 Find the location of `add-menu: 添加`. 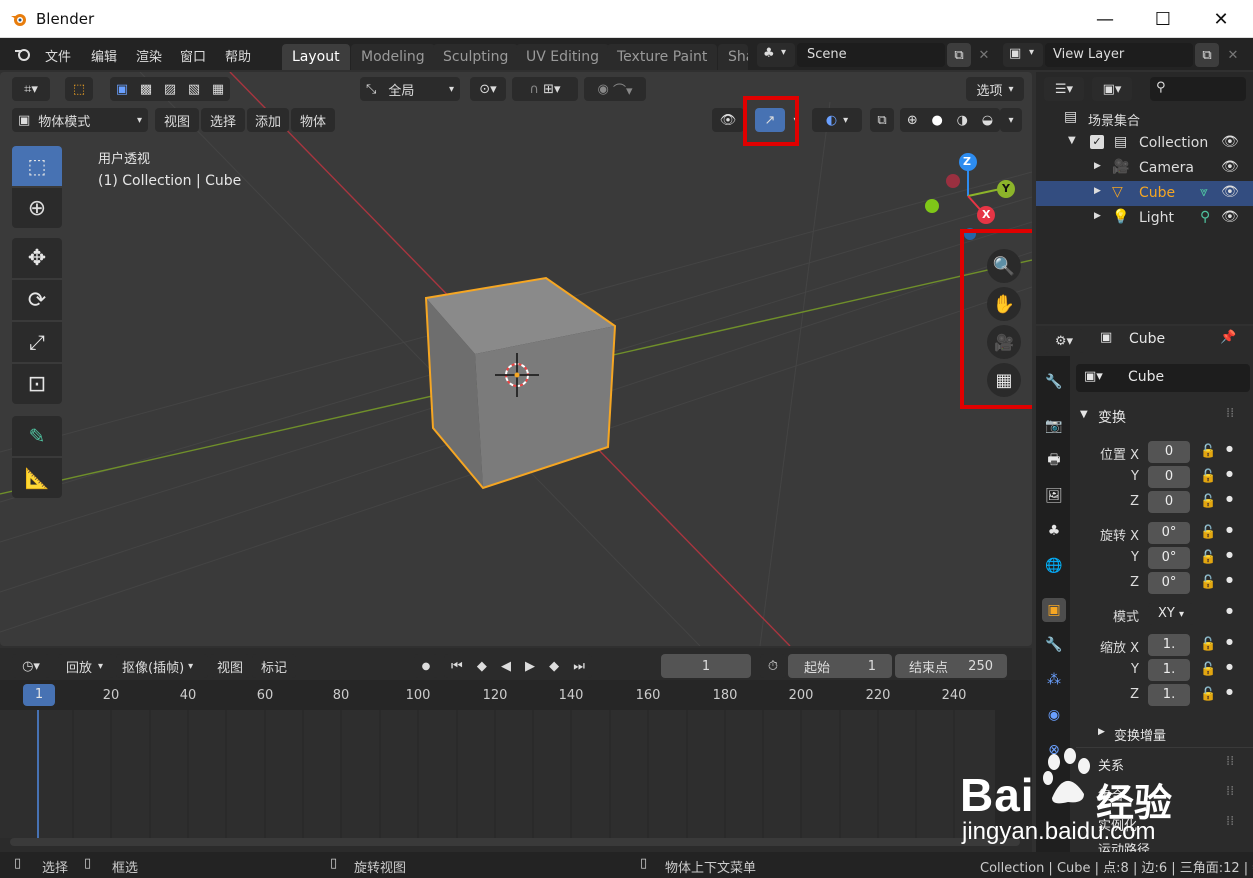

add-menu: 添加 is located at coordinates (268, 120).